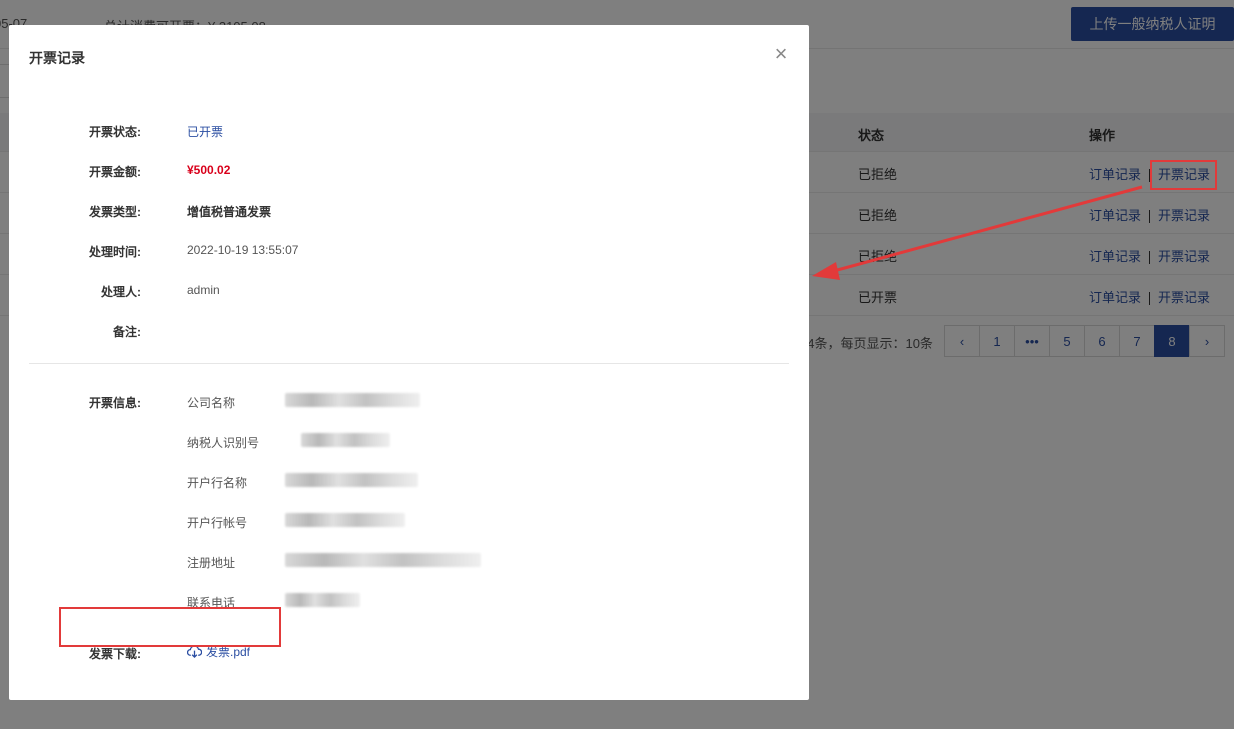 This screenshot has width=1234, height=729. What do you see at coordinates (115, 654) in the screenshot?
I see `download-label: 发票下载:` at bounding box center [115, 654].